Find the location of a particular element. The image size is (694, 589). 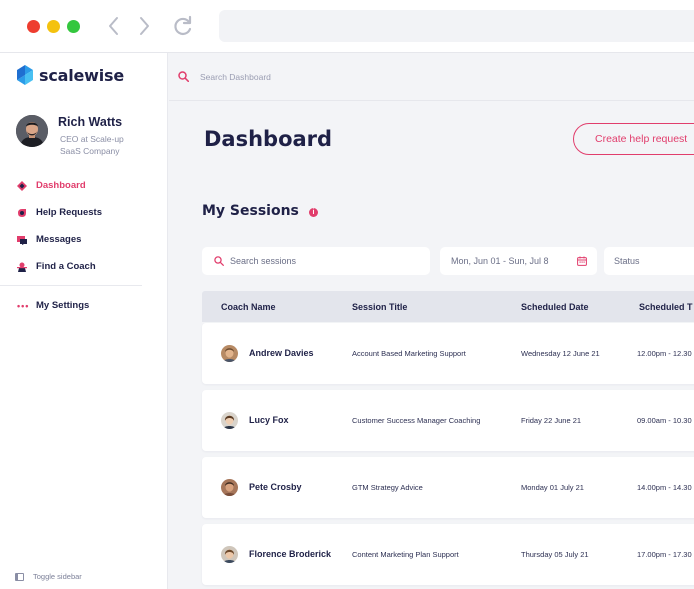

address-bar is located at coordinates (456, 26).